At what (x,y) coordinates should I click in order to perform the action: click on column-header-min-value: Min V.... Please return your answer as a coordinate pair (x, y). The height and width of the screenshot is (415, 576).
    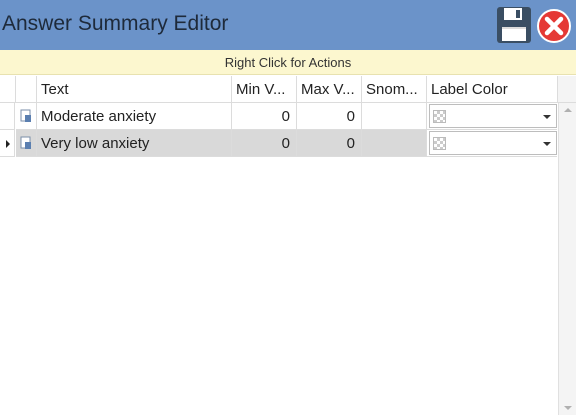
    Looking at the image, I should click on (264, 89).